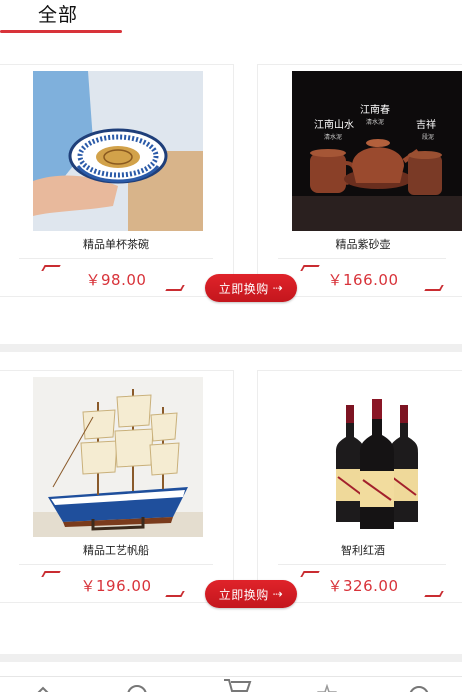  What do you see at coordinates (377, 151) in the screenshot?
I see `product-image-teapot: 江南山水 清水泥 江南春 清水泥 吉祥 段泥` at bounding box center [377, 151].